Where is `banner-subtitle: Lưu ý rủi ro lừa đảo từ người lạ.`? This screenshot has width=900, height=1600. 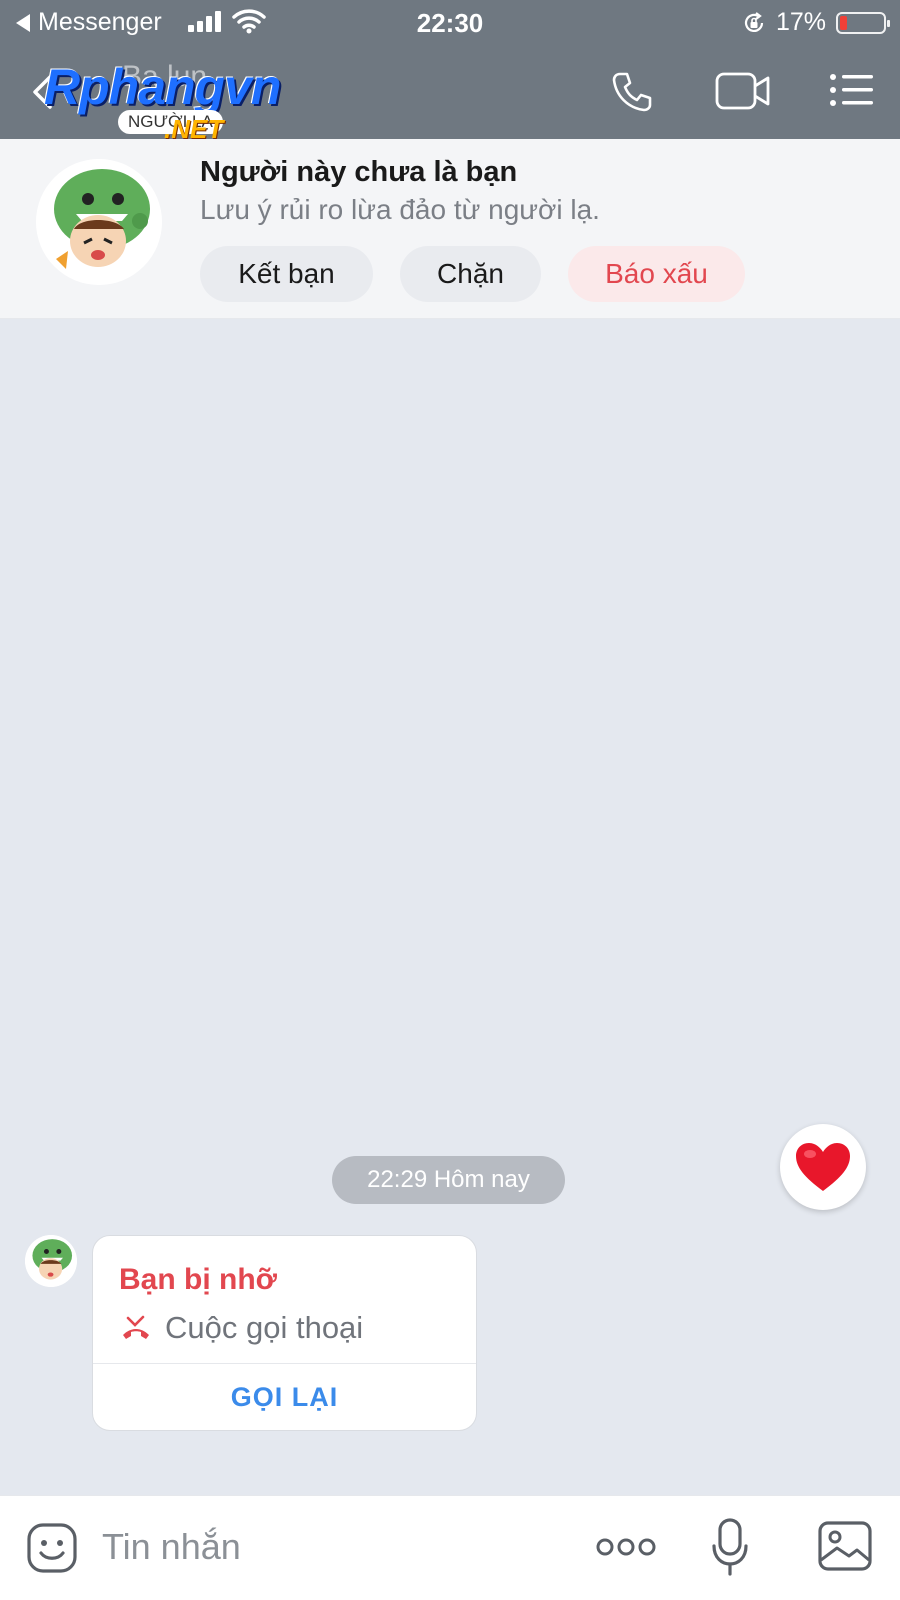
banner-subtitle: Lưu ý rủi ro lừa đảo từ người lạ. is located at coordinates (400, 209).